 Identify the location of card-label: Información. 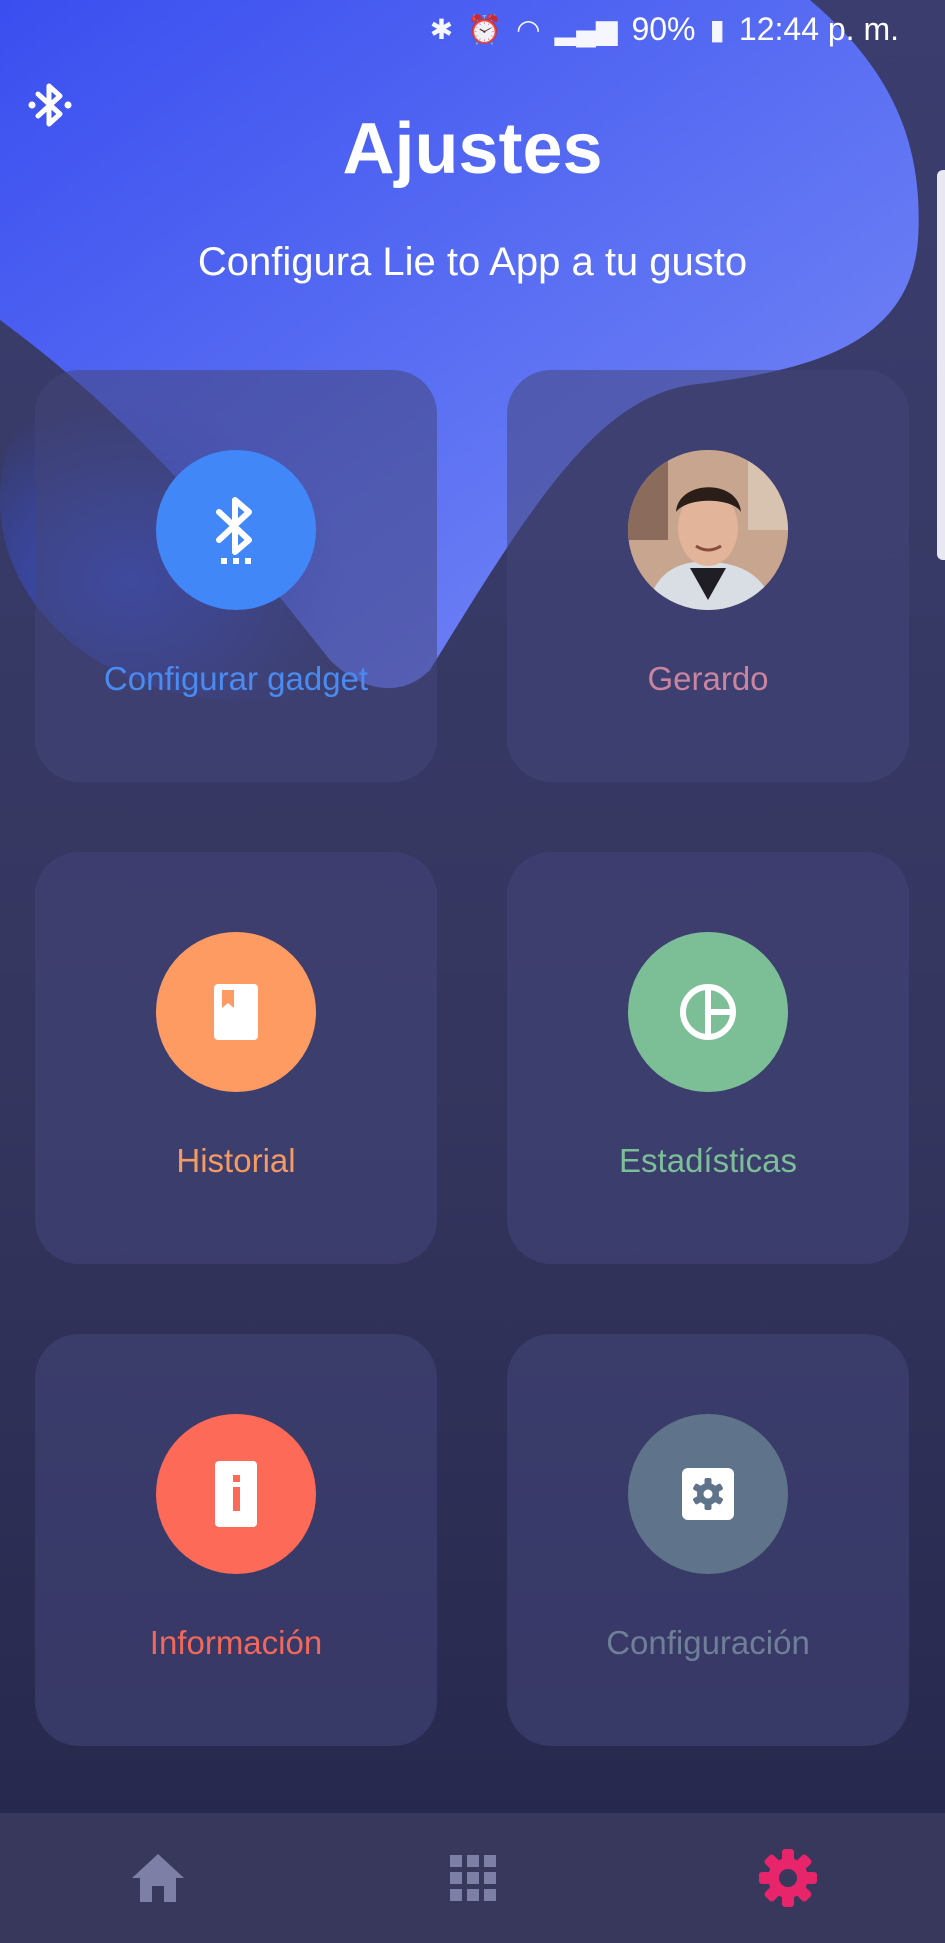
(236, 1642).